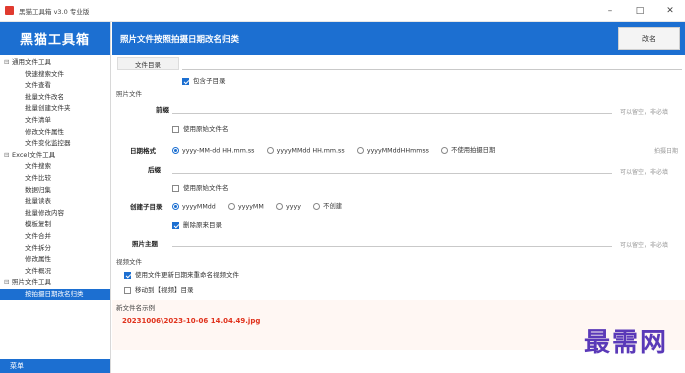 The width and height of the screenshot is (685, 373). I want to click on suffix-input, so click(392, 167).